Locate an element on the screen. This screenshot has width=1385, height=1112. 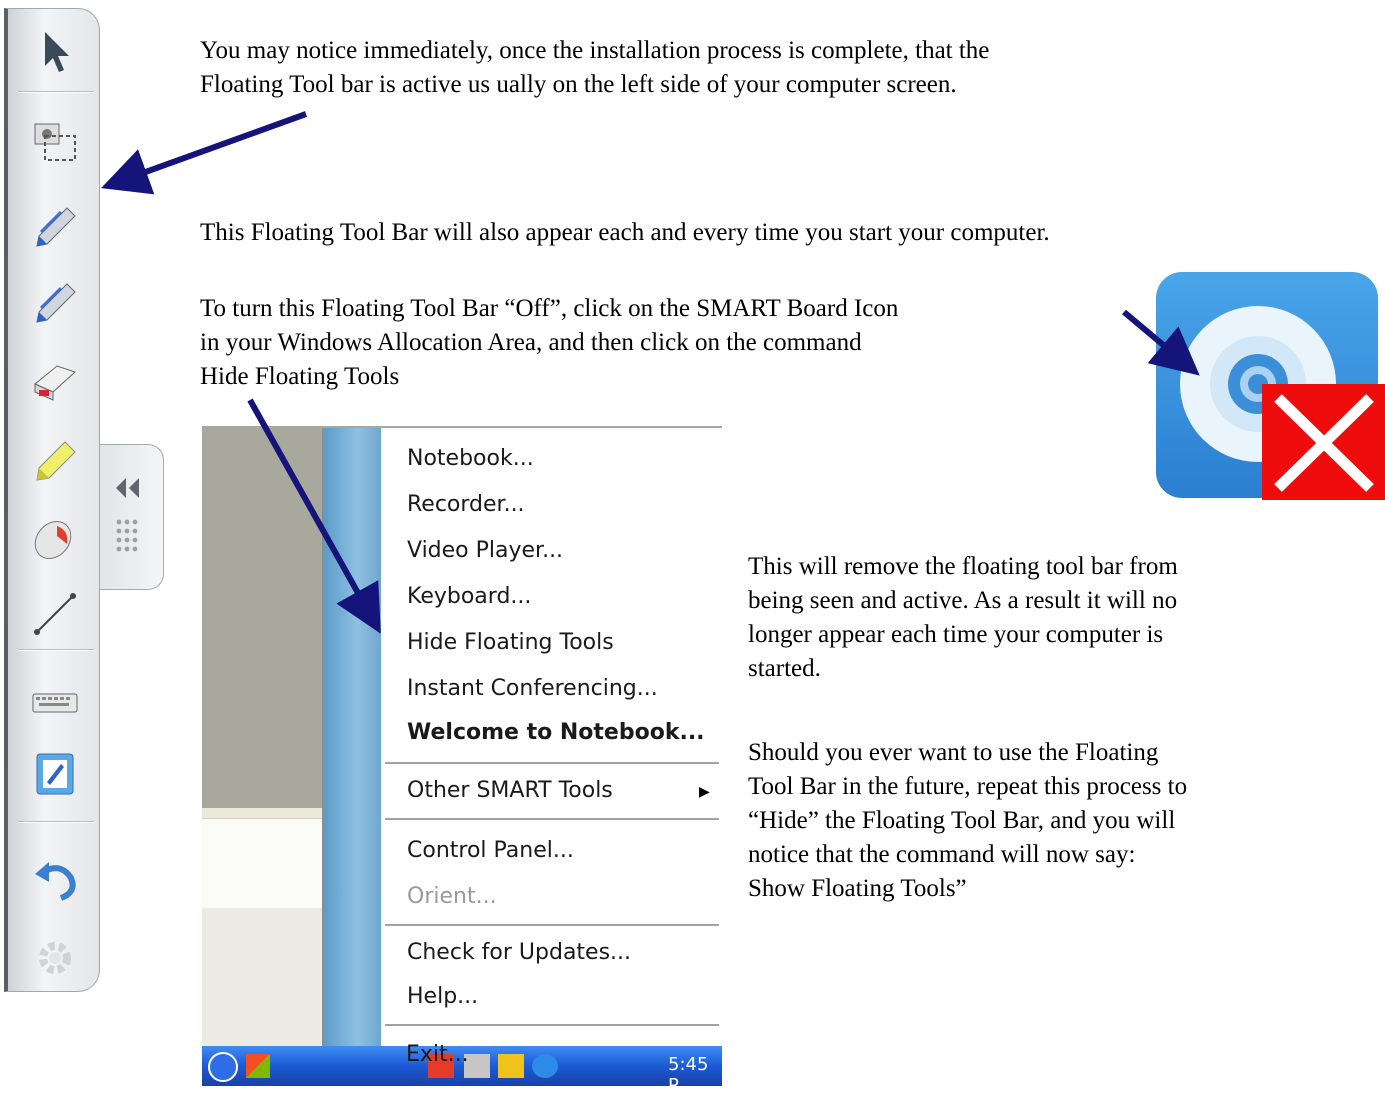
mouse-right-click-icon is located at coordinates (55, 538).